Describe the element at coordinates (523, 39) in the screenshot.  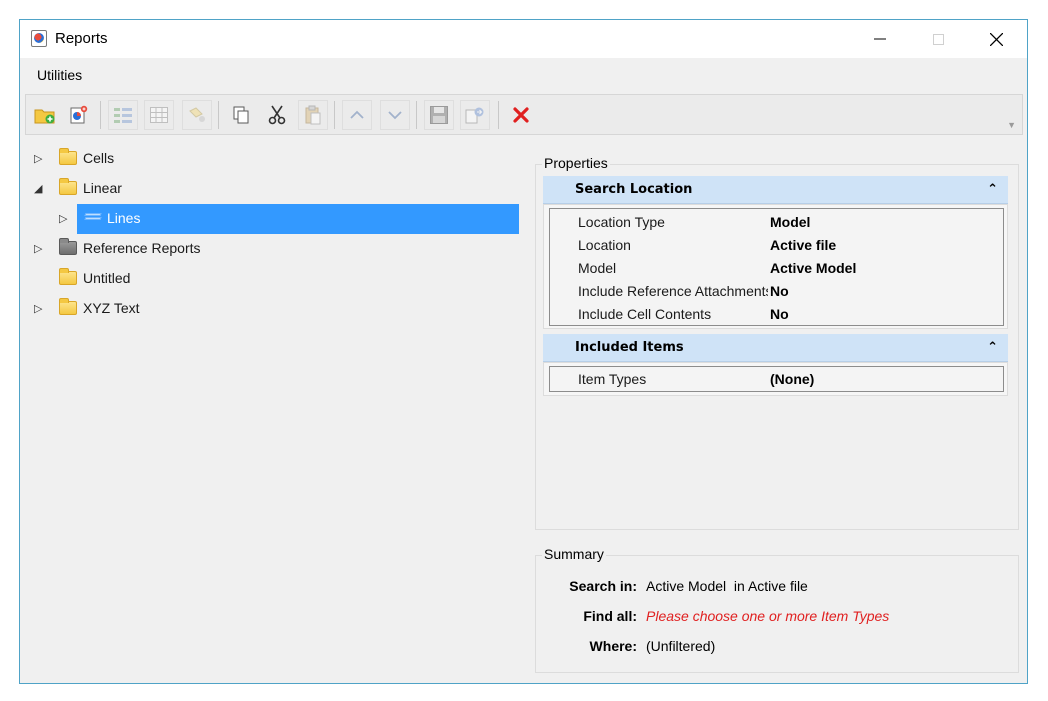
I see `title-bar: Reports` at that location.